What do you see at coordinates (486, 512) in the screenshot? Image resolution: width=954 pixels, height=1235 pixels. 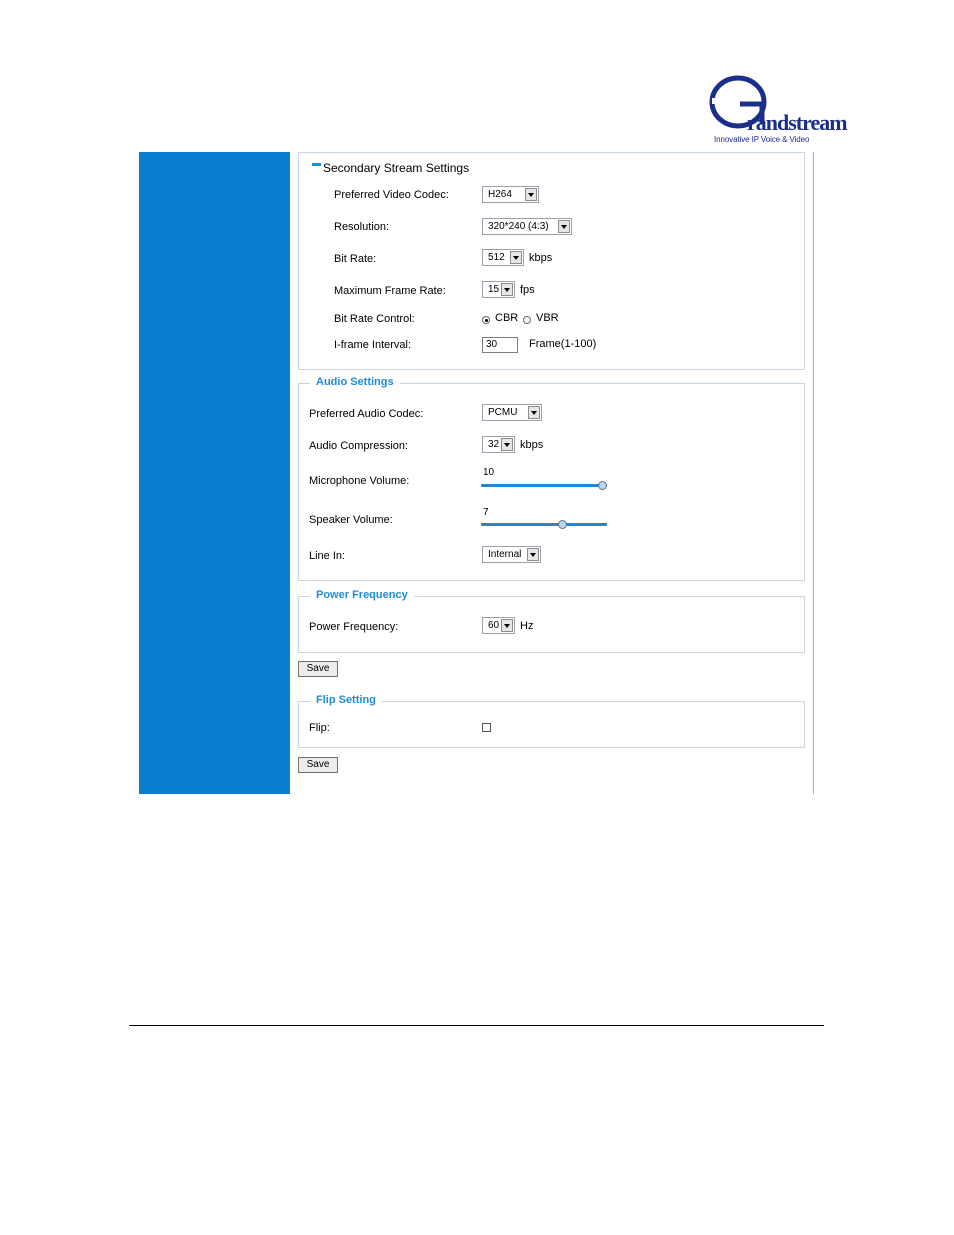 I see `speaker-volume-value: 7` at bounding box center [486, 512].